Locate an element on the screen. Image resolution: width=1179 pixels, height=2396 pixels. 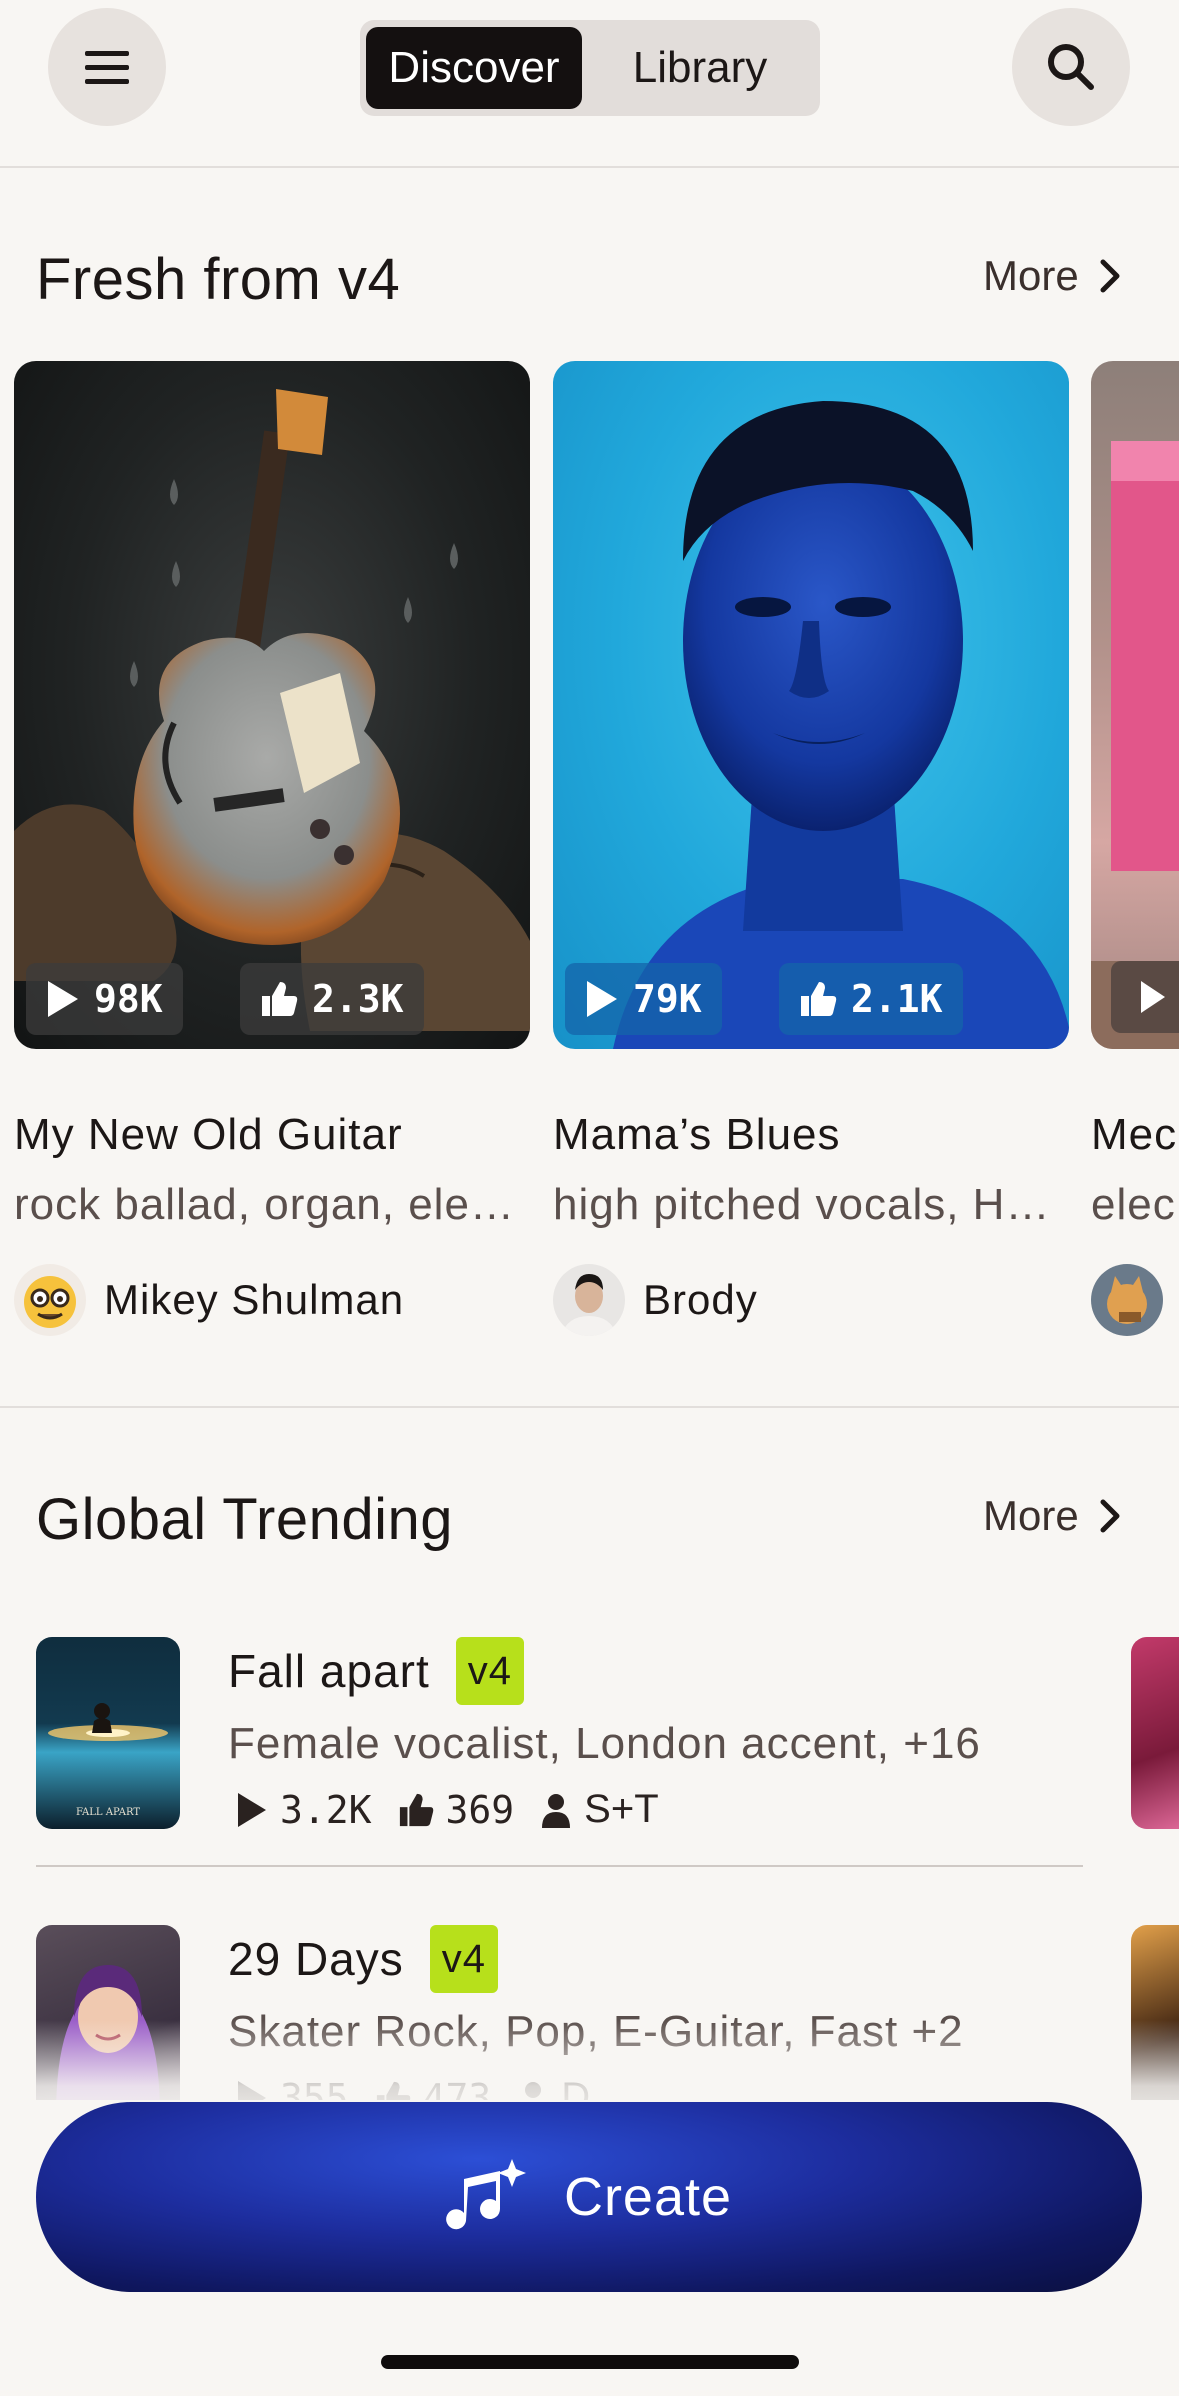
track-title-row: Fall apart v4 is located at coordinates (376, 1671).